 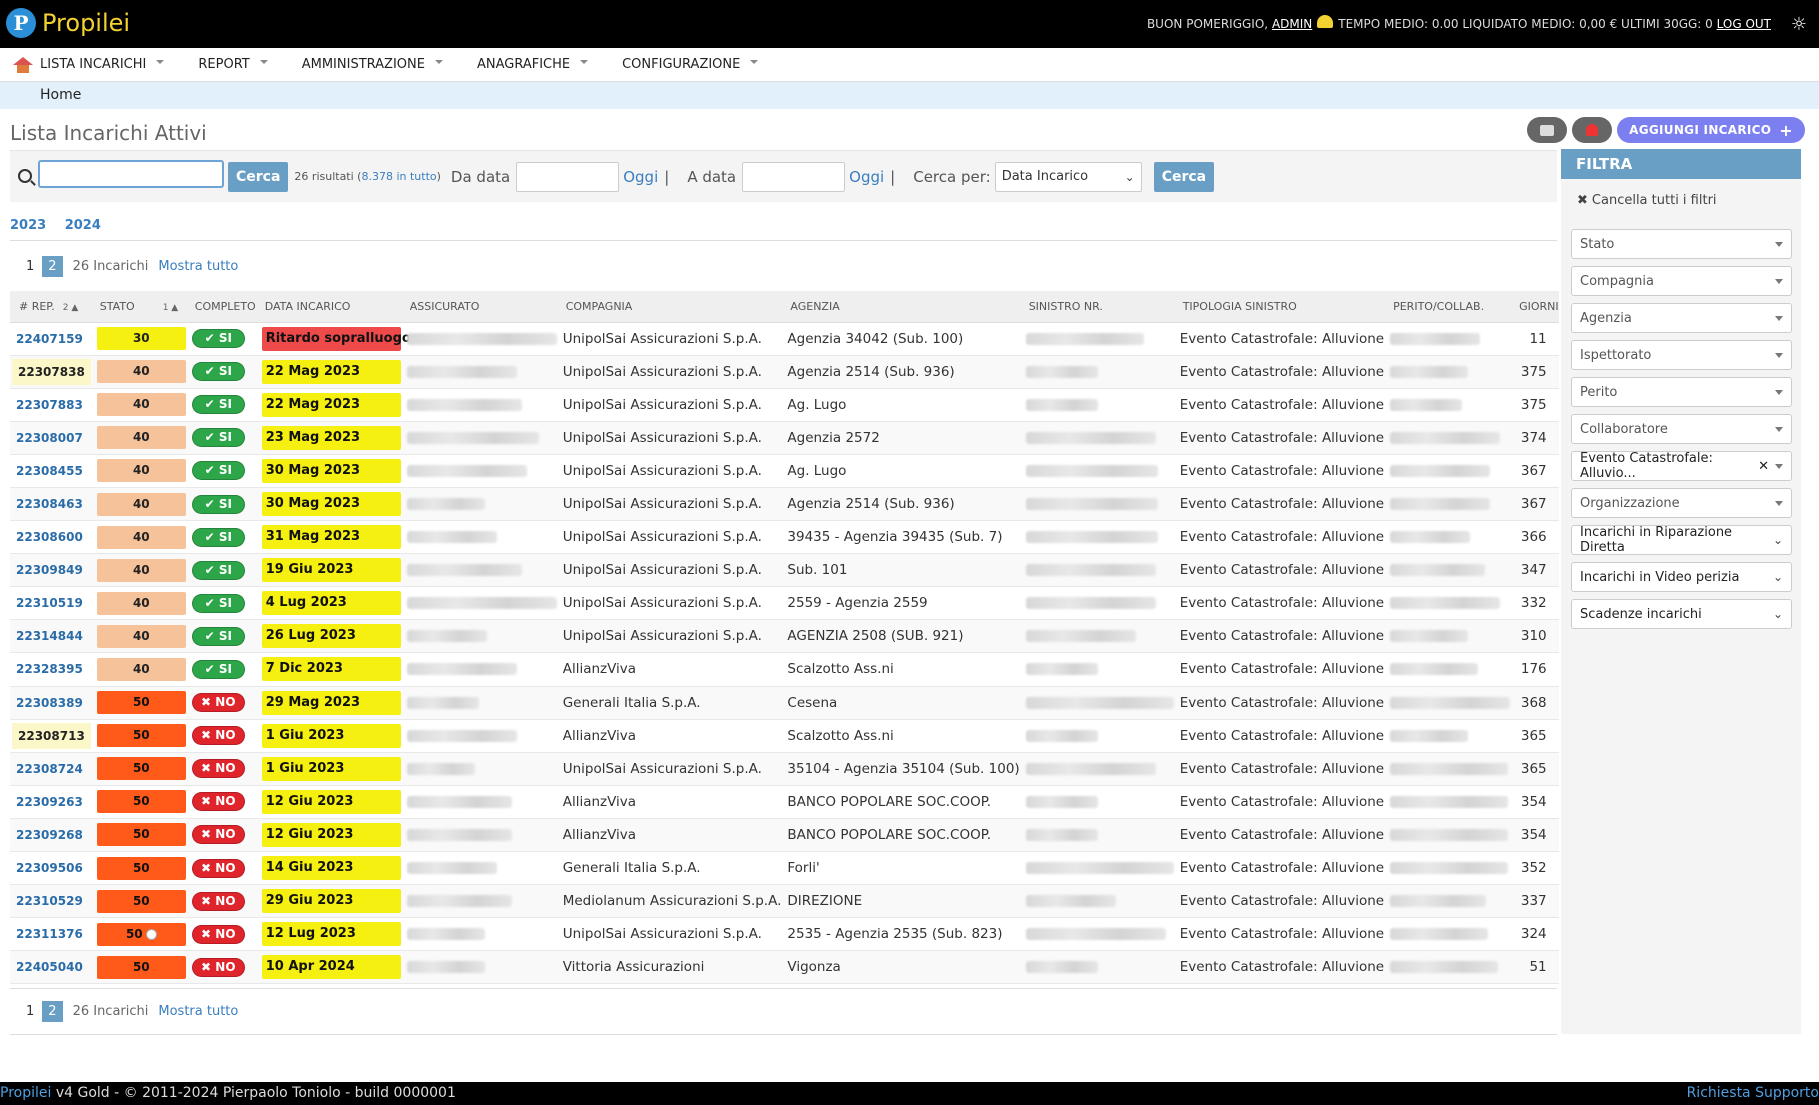 What do you see at coordinates (1325, 21) in the screenshot?
I see `helmet-icon` at bounding box center [1325, 21].